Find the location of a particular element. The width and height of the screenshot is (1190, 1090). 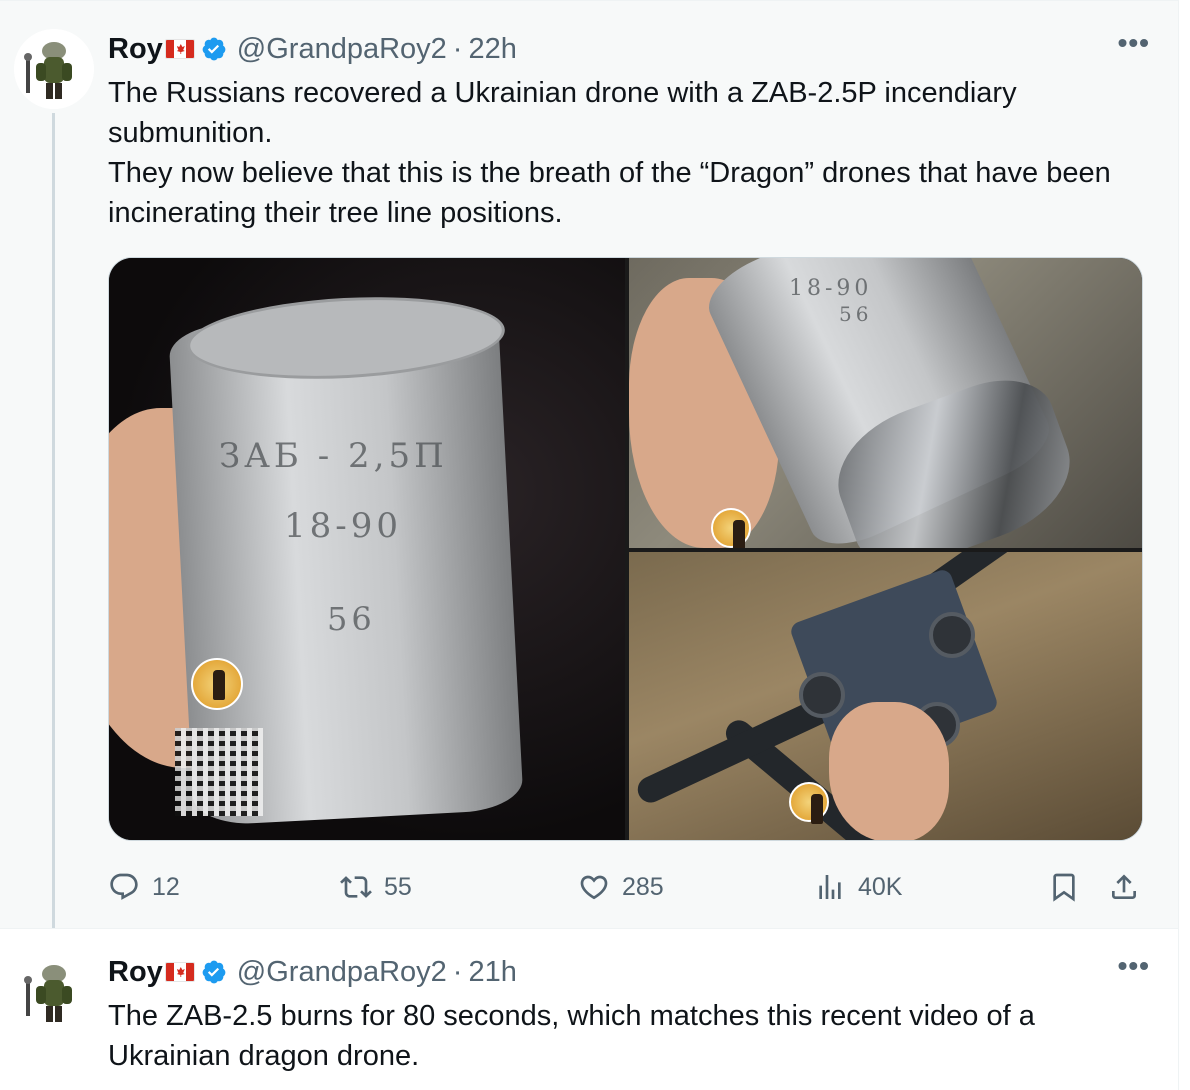

bookmark-icon is located at coordinates (1064, 887).